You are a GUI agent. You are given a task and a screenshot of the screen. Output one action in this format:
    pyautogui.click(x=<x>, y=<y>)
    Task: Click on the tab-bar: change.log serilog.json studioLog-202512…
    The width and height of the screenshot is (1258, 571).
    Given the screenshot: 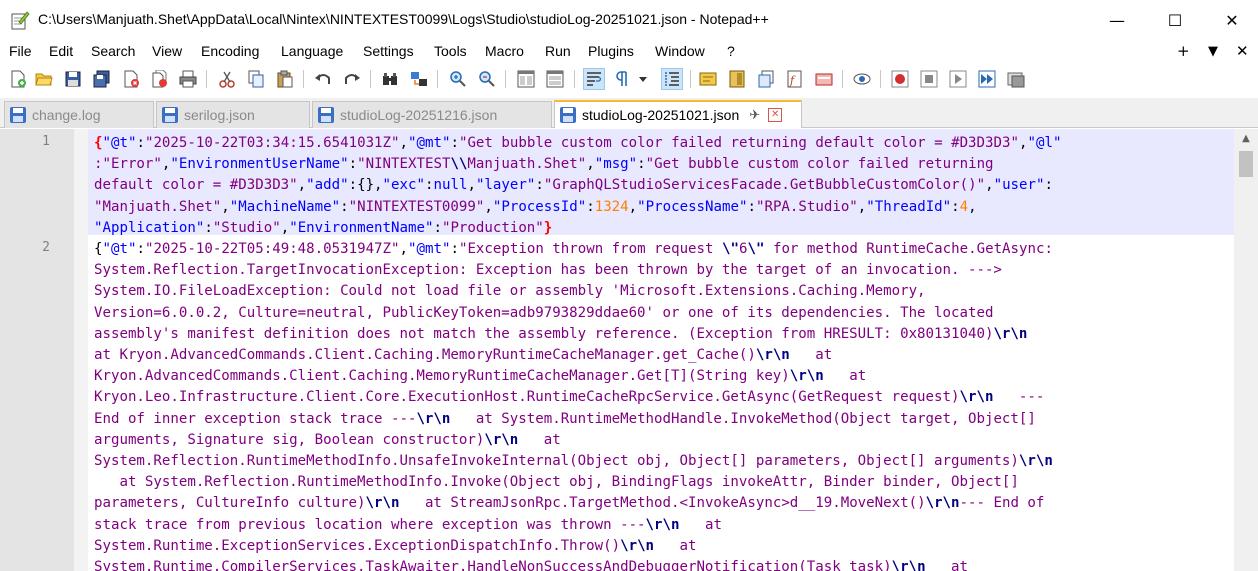 What is the action you would take?
    pyautogui.click(x=629, y=113)
    